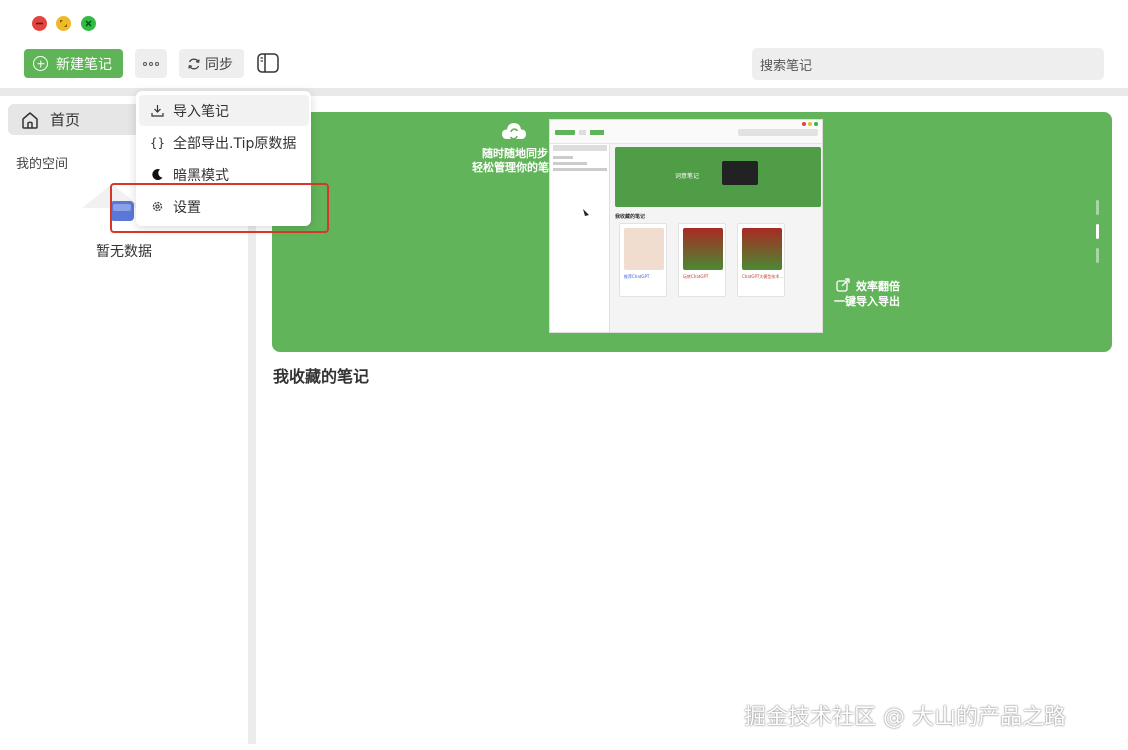 This screenshot has height=750, width=1128. What do you see at coordinates (124, 252) in the screenshot?
I see `empty-state-text: 暂无数据` at bounding box center [124, 252].